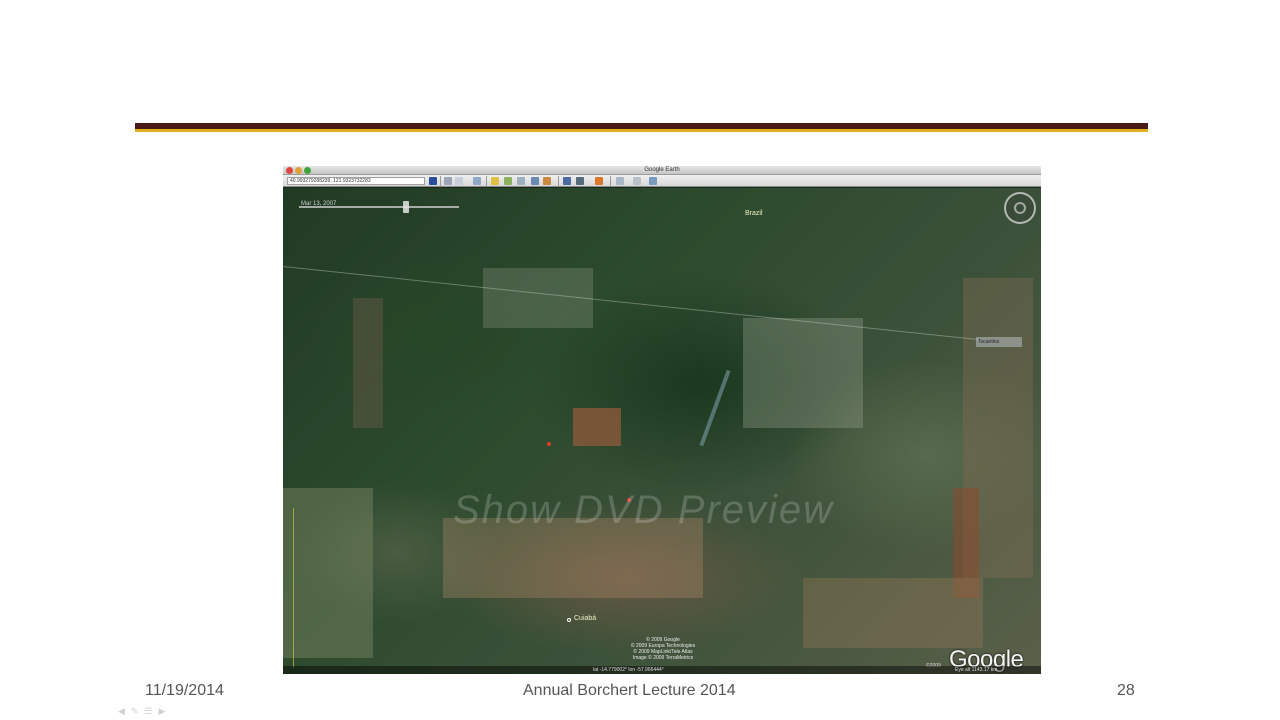  What do you see at coordinates (585, 618) in the screenshot?
I see `place-label-cuiaba: Cuiabá` at bounding box center [585, 618].